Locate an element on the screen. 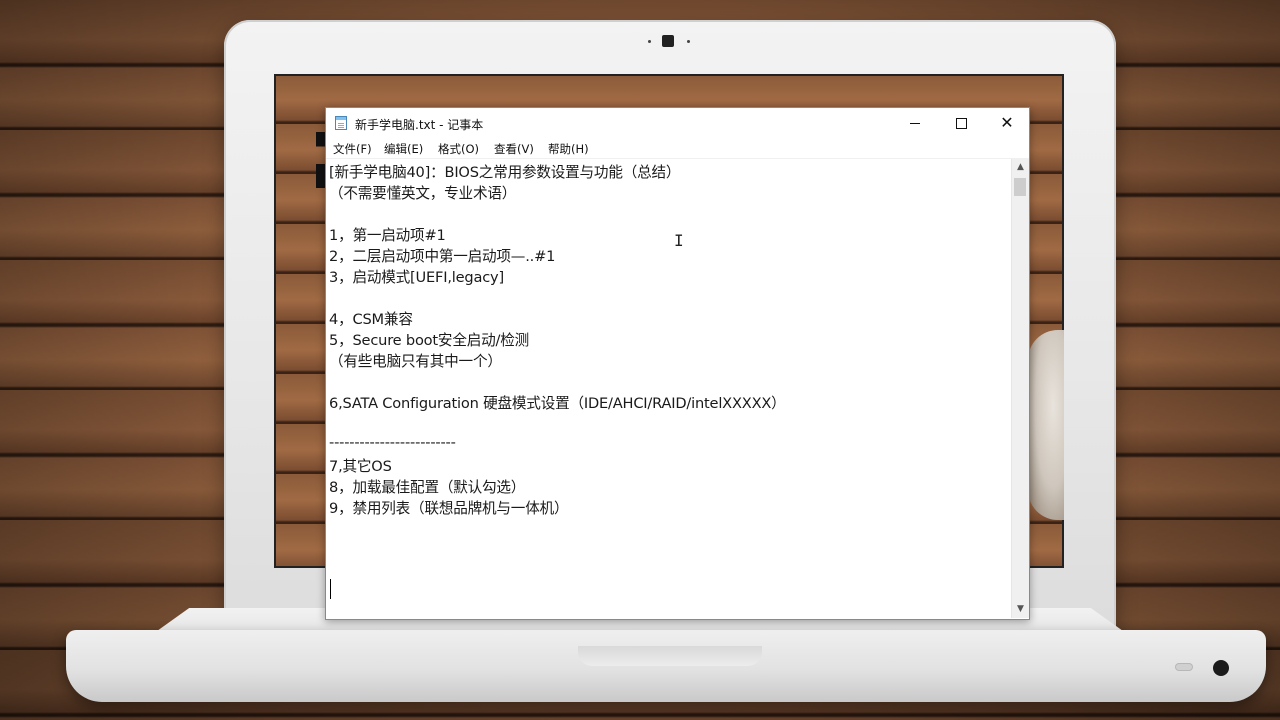  minimize-button is located at coordinates (915, 123).